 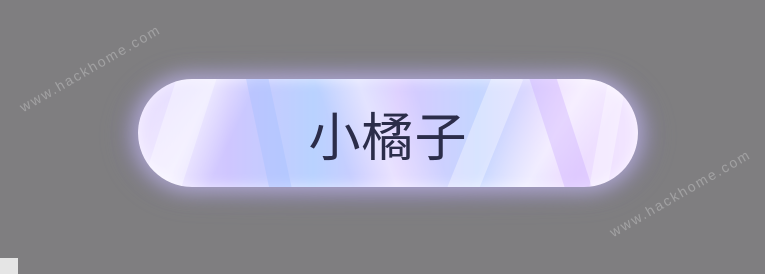 What do you see at coordinates (388, 138) in the screenshot?
I see `player-name: 小橘子` at bounding box center [388, 138].